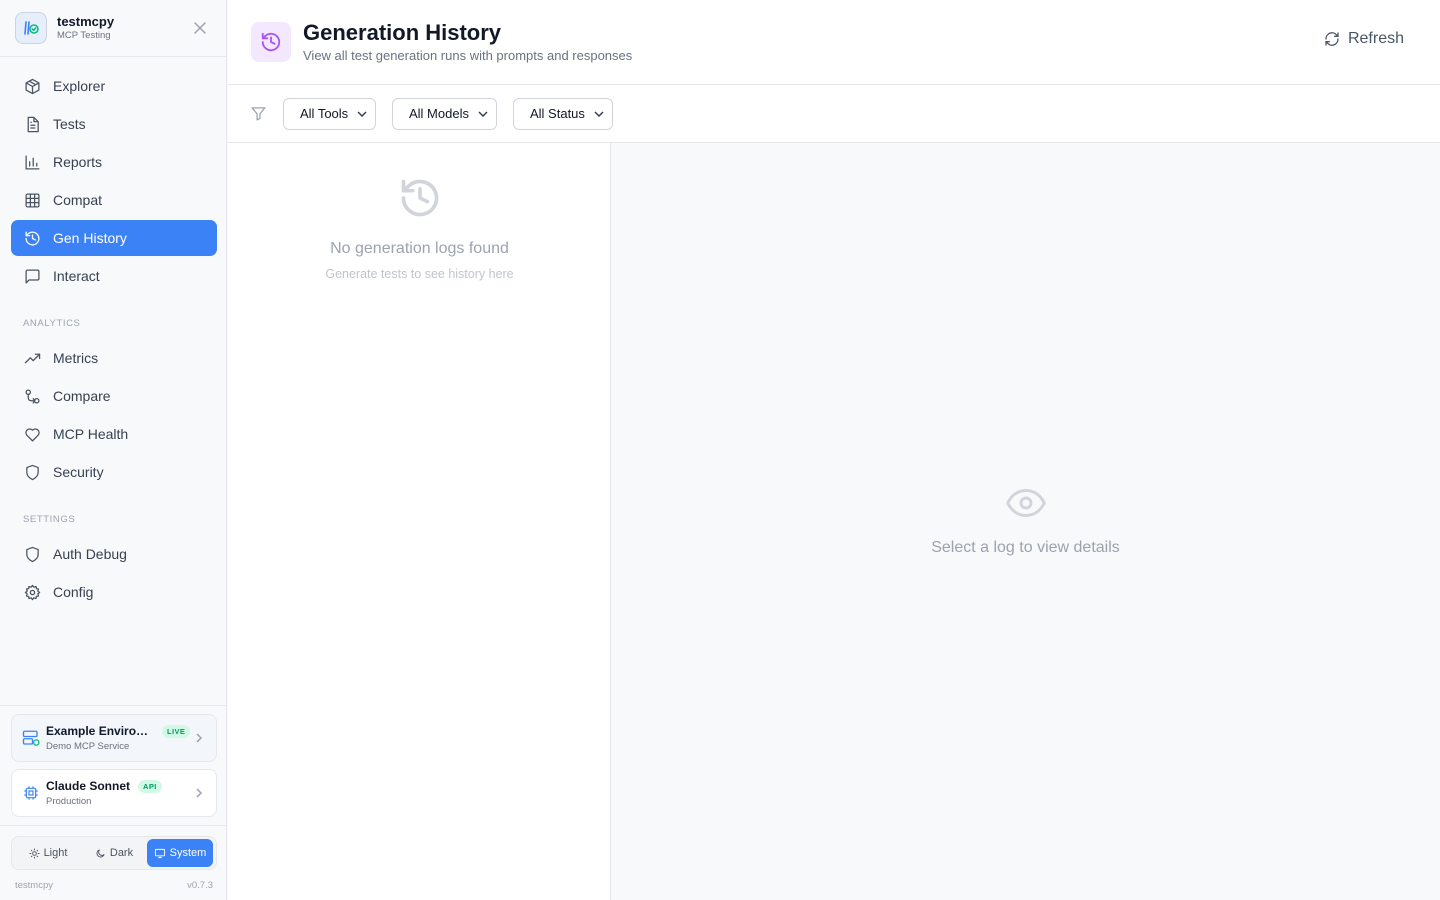  Describe the element at coordinates (114, 358) in the screenshot. I see `sidebar-item-metrics: Metrics` at that location.